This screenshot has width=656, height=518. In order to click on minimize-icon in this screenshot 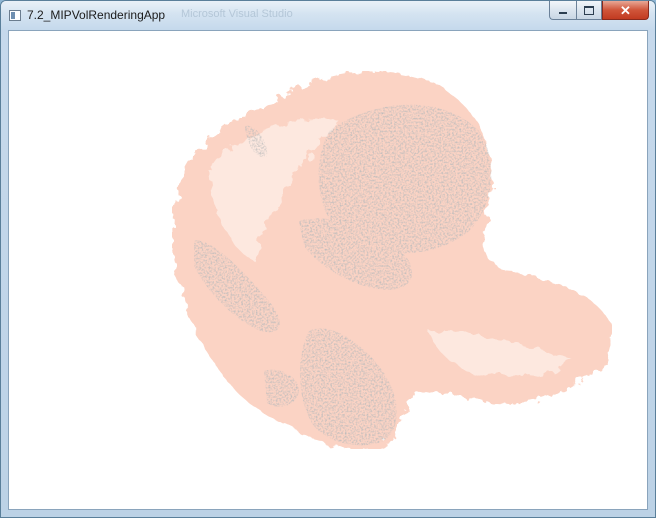, I will do `click(563, 12)`.